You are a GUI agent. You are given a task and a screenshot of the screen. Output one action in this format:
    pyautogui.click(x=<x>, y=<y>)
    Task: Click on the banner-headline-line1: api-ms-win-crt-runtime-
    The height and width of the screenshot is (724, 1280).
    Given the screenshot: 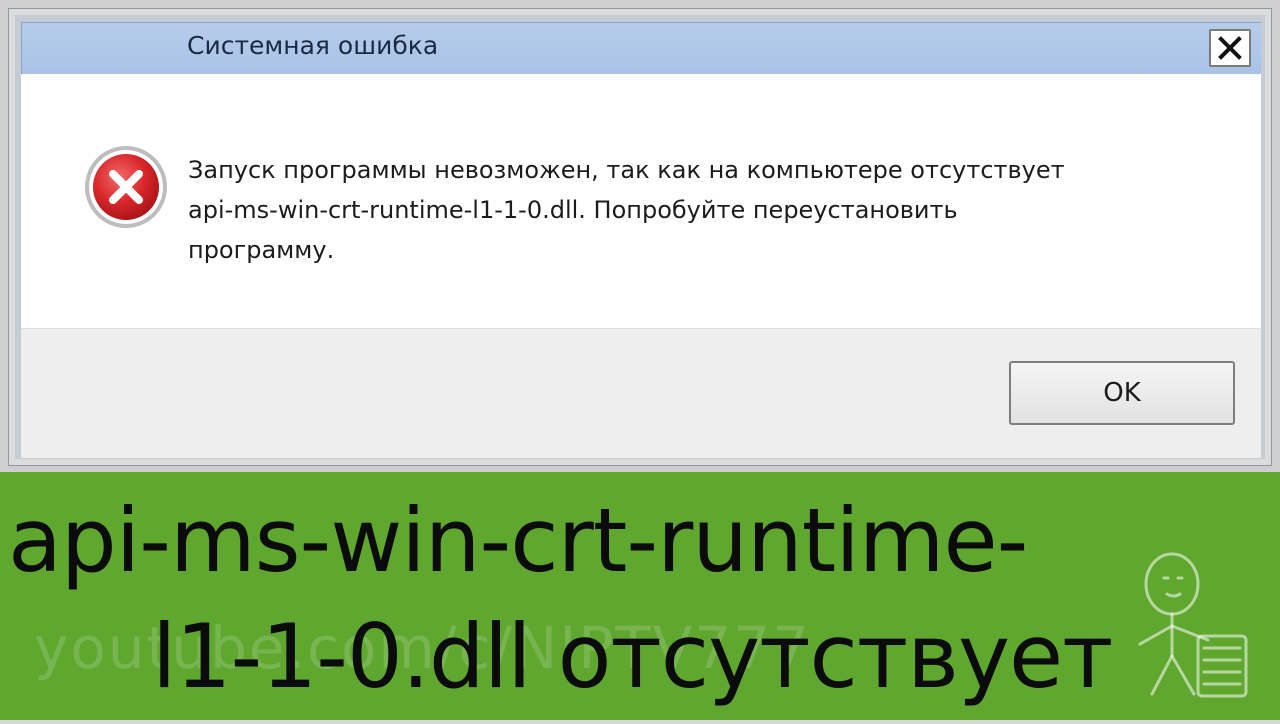 What is the action you would take?
    pyautogui.click(x=518, y=540)
    